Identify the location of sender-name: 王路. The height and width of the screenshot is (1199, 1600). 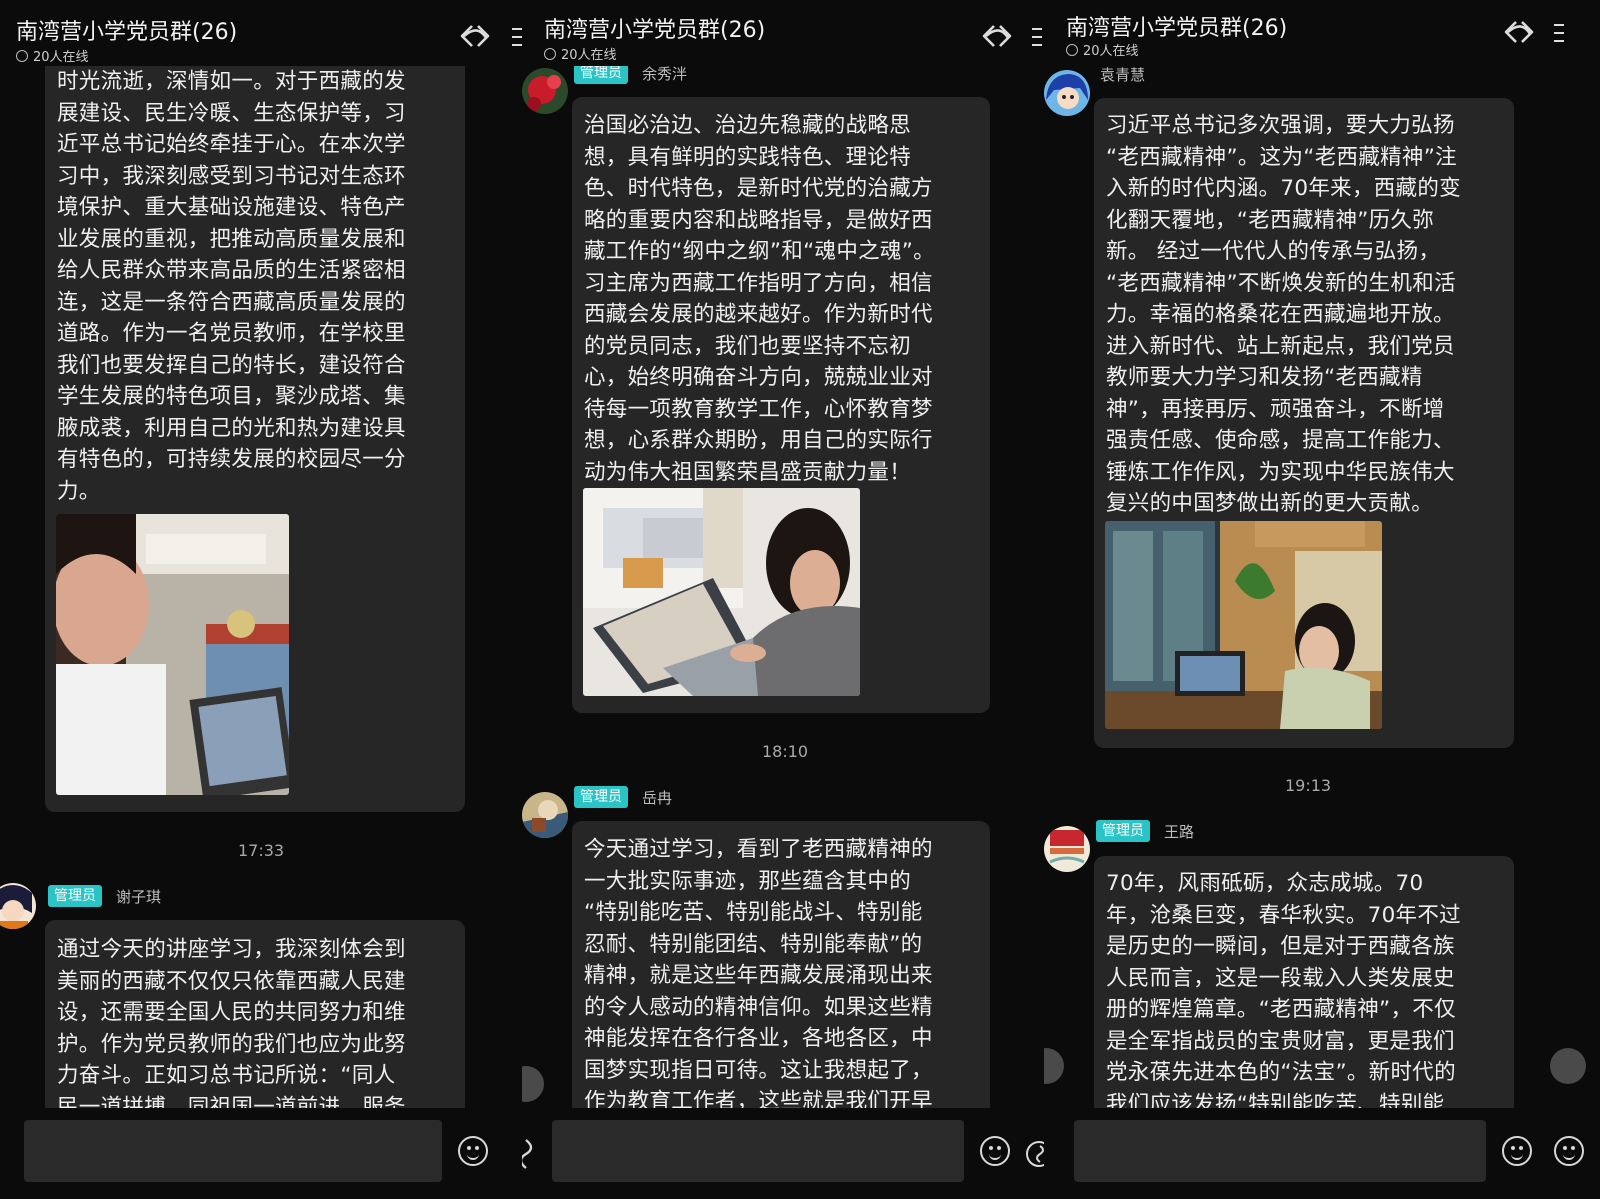
(1179, 831).